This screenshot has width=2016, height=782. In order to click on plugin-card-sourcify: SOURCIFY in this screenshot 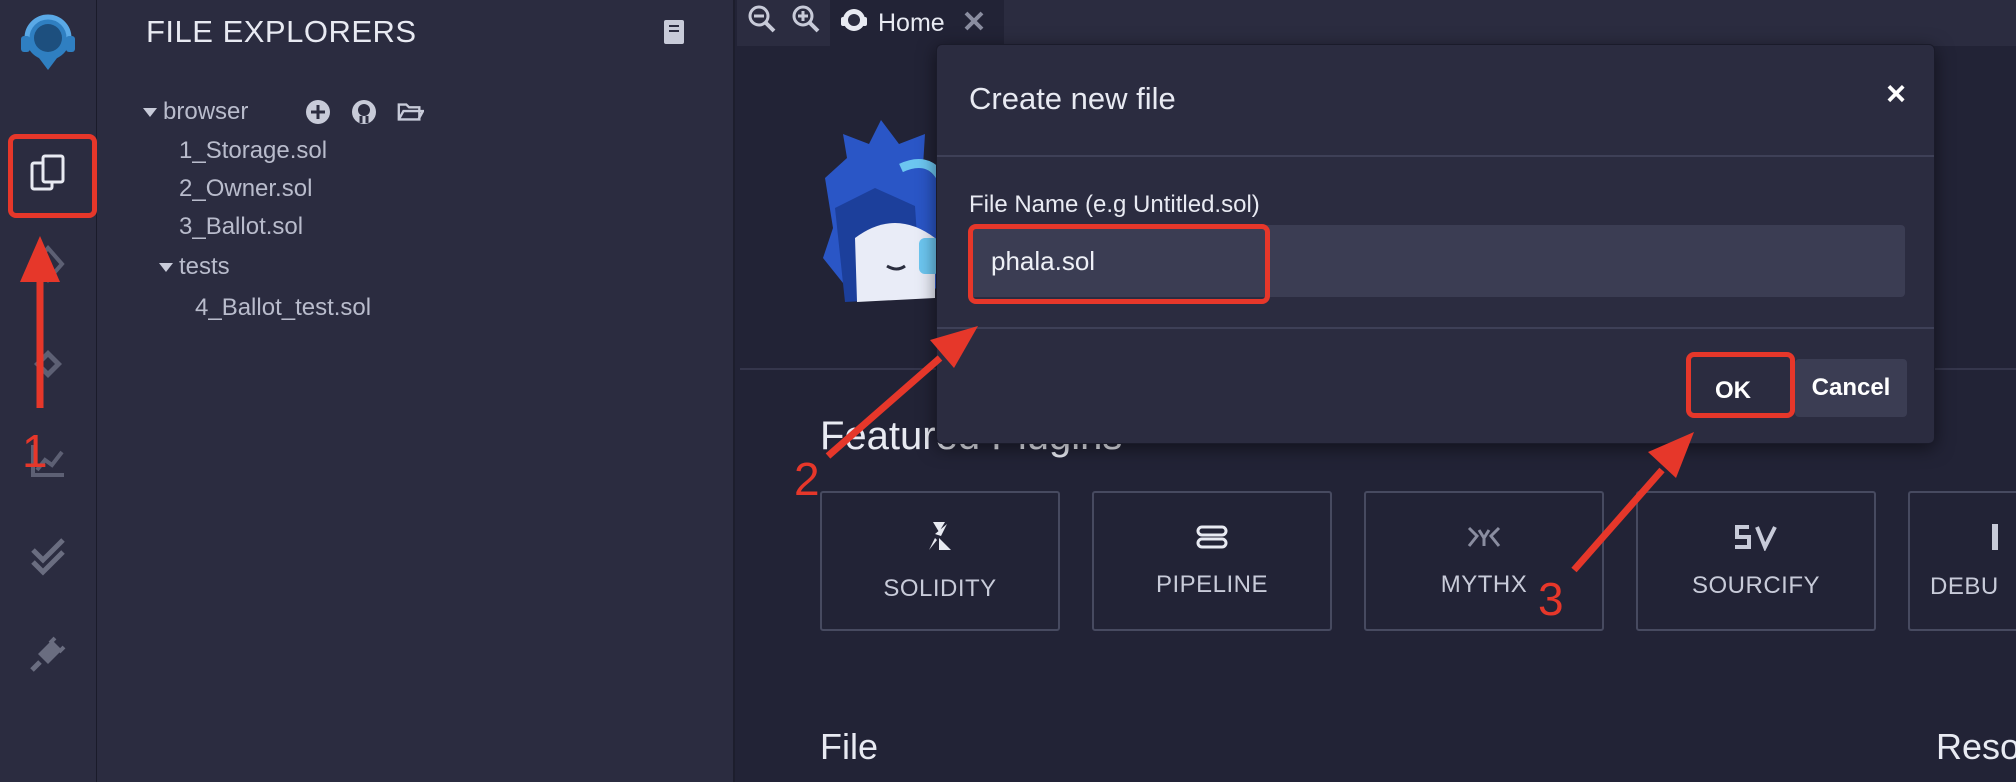, I will do `click(1756, 561)`.